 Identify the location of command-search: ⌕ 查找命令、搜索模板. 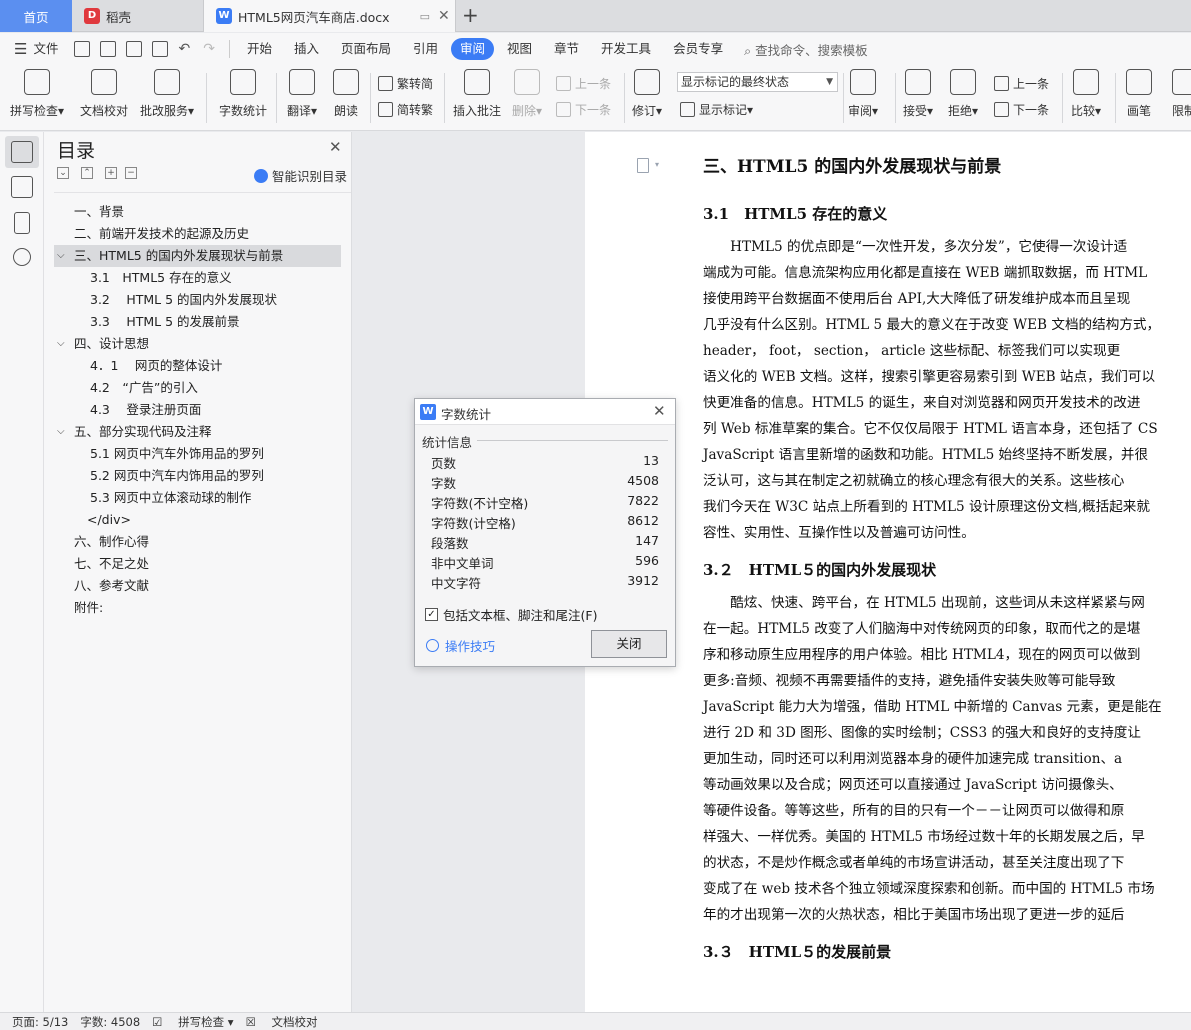
(806, 49).